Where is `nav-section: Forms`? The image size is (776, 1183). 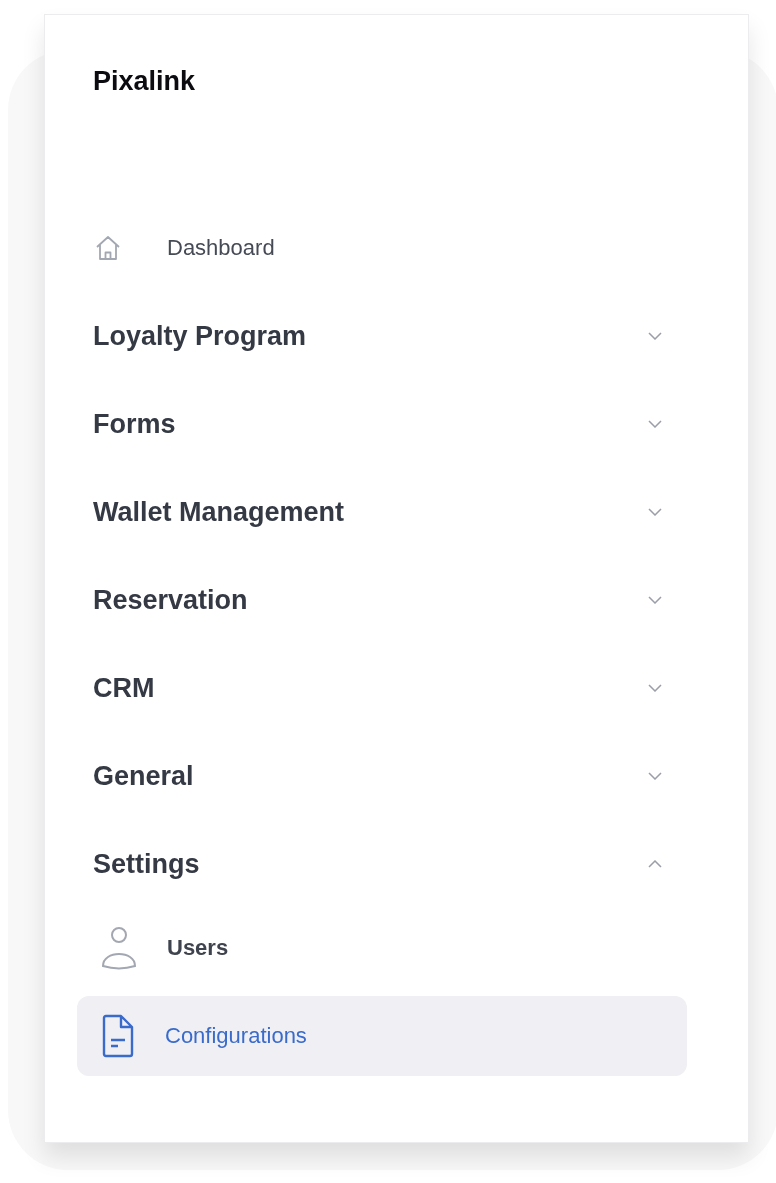 nav-section: Forms is located at coordinates (396, 424).